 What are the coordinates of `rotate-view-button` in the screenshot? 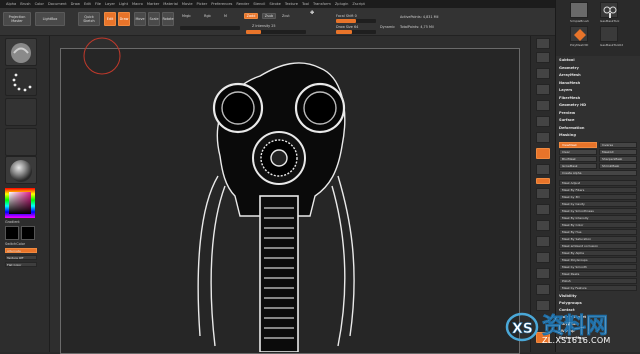 It's located at (543, 241).